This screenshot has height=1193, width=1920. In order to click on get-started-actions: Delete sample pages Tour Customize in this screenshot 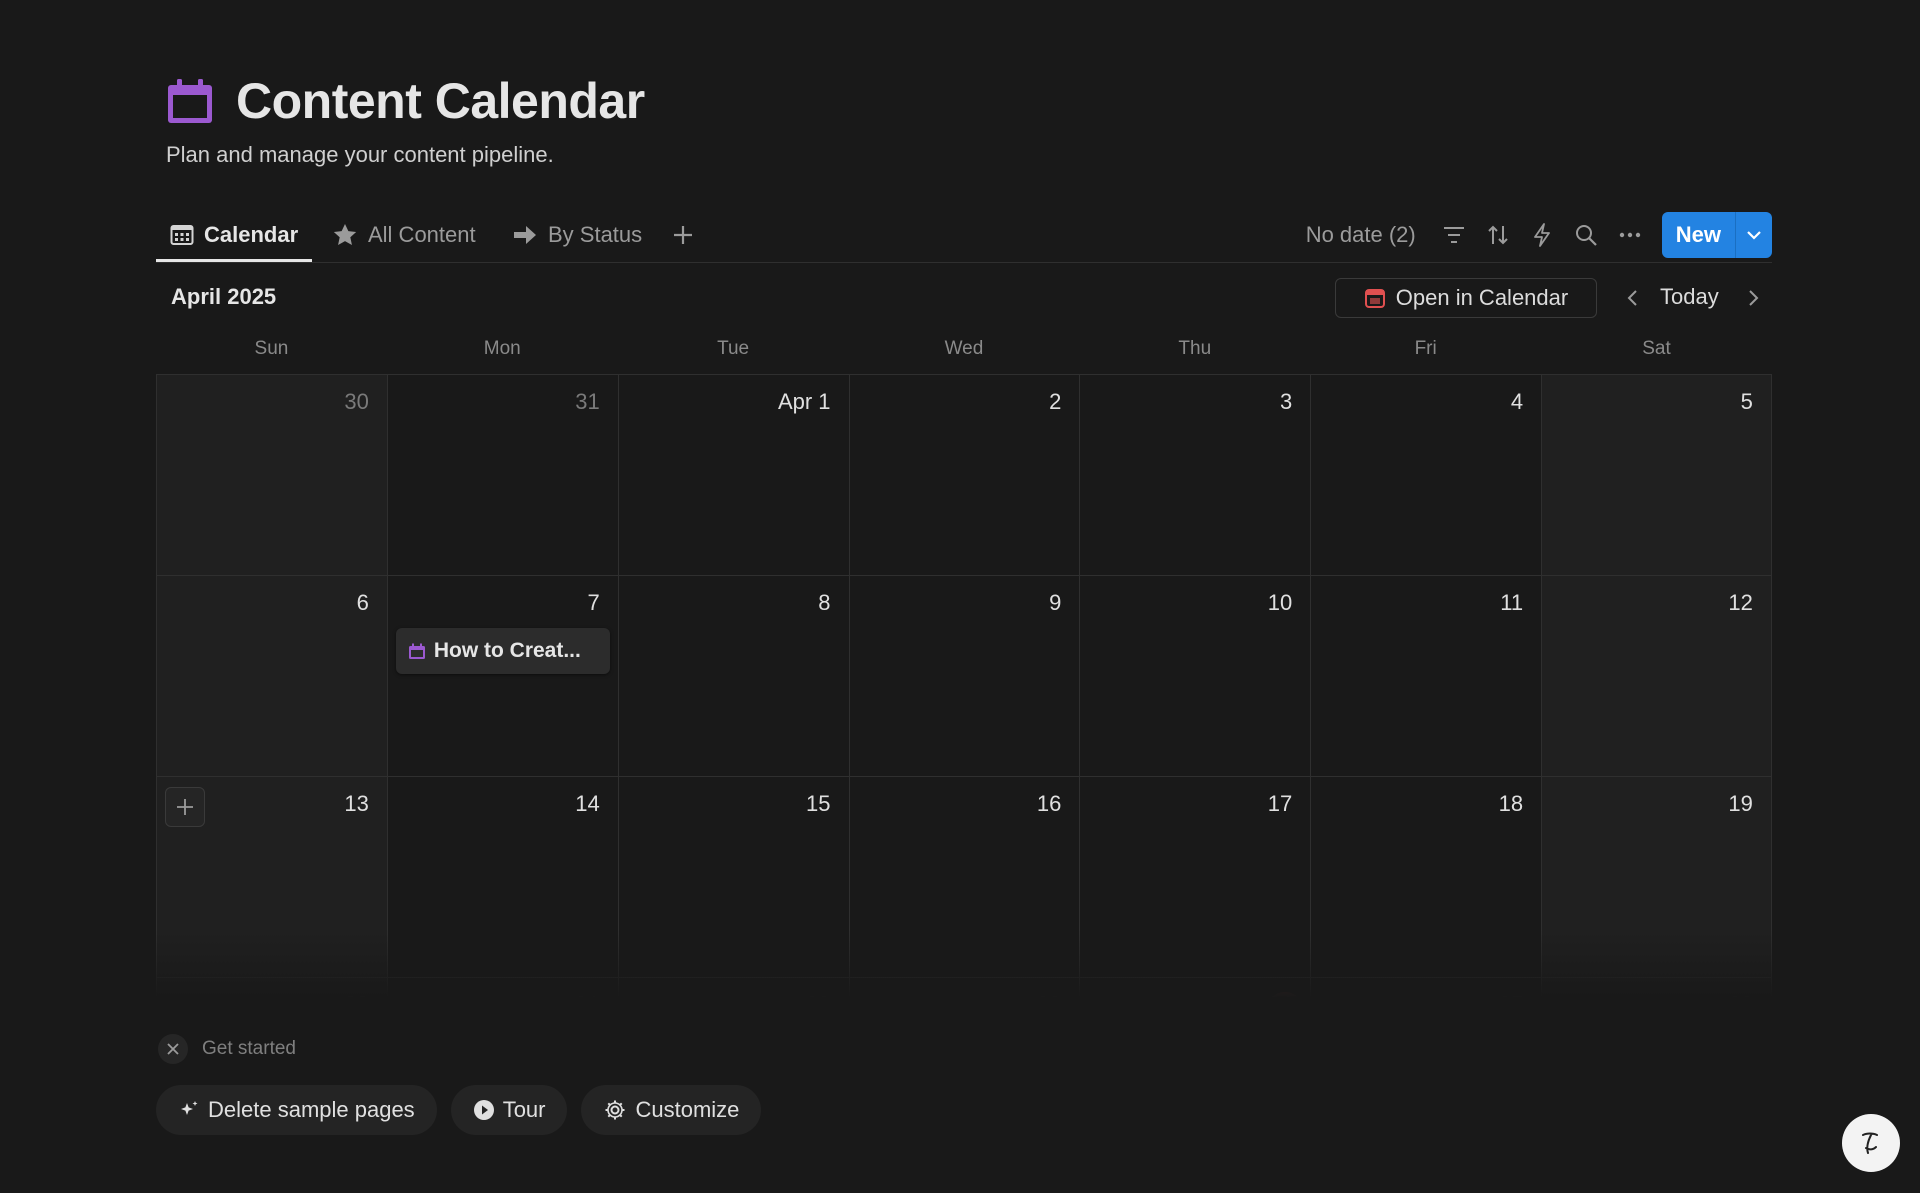, I will do `click(465, 1110)`.